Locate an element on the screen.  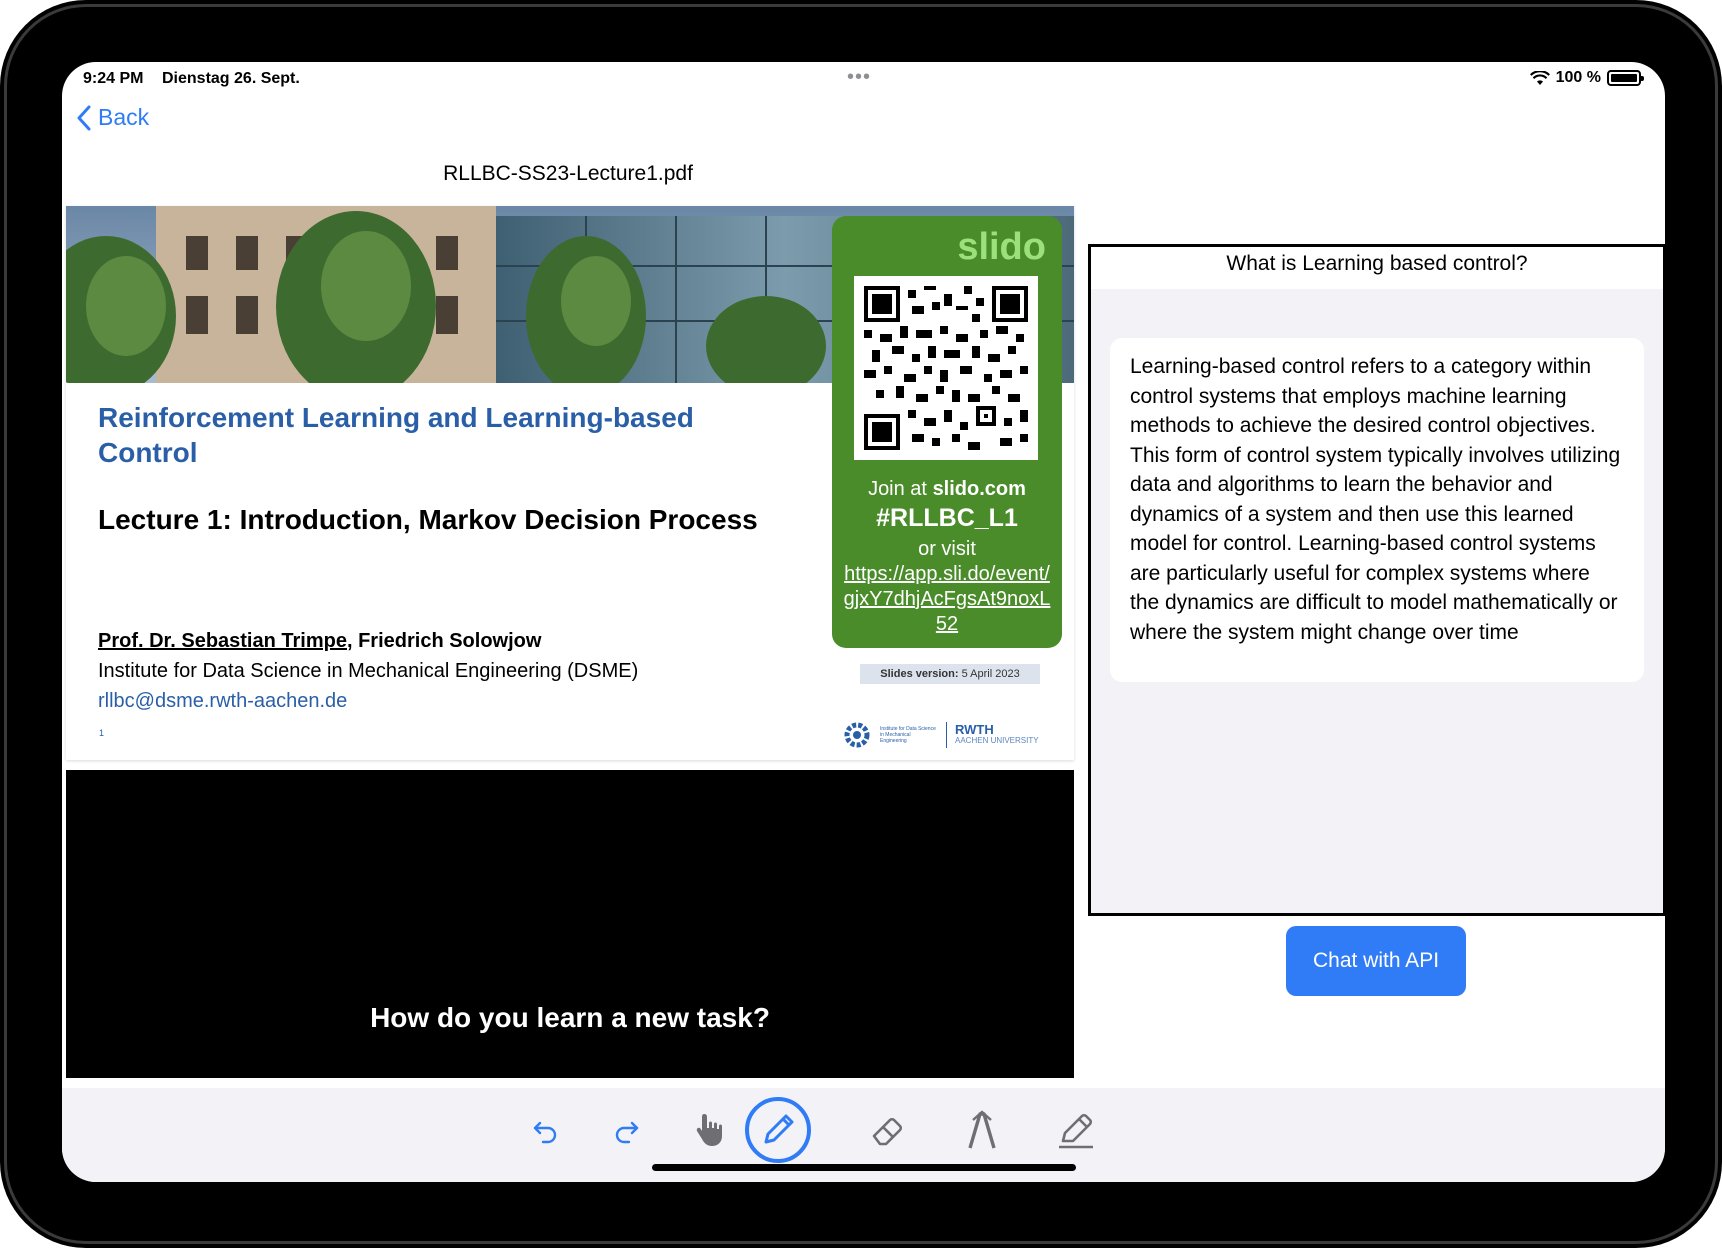
slido-logo: slido is located at coordinates (1001, 247).